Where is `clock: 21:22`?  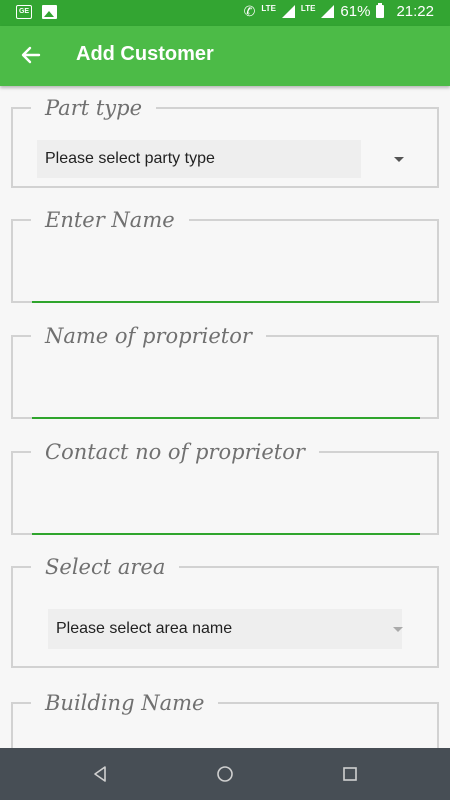
clock: 21:22 is located at coordinates (415, 11).